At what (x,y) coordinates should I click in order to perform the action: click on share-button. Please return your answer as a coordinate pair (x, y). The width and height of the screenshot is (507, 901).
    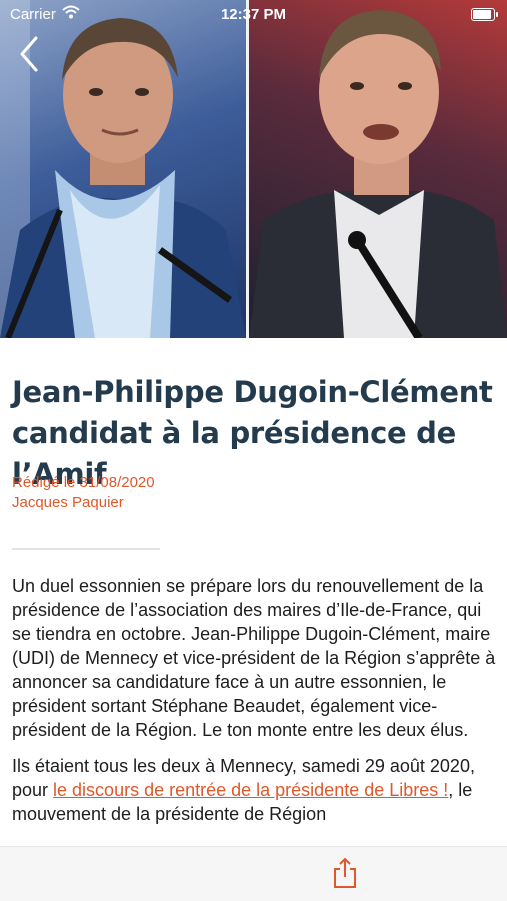
    Looking at the image, I should click on (345, 873).